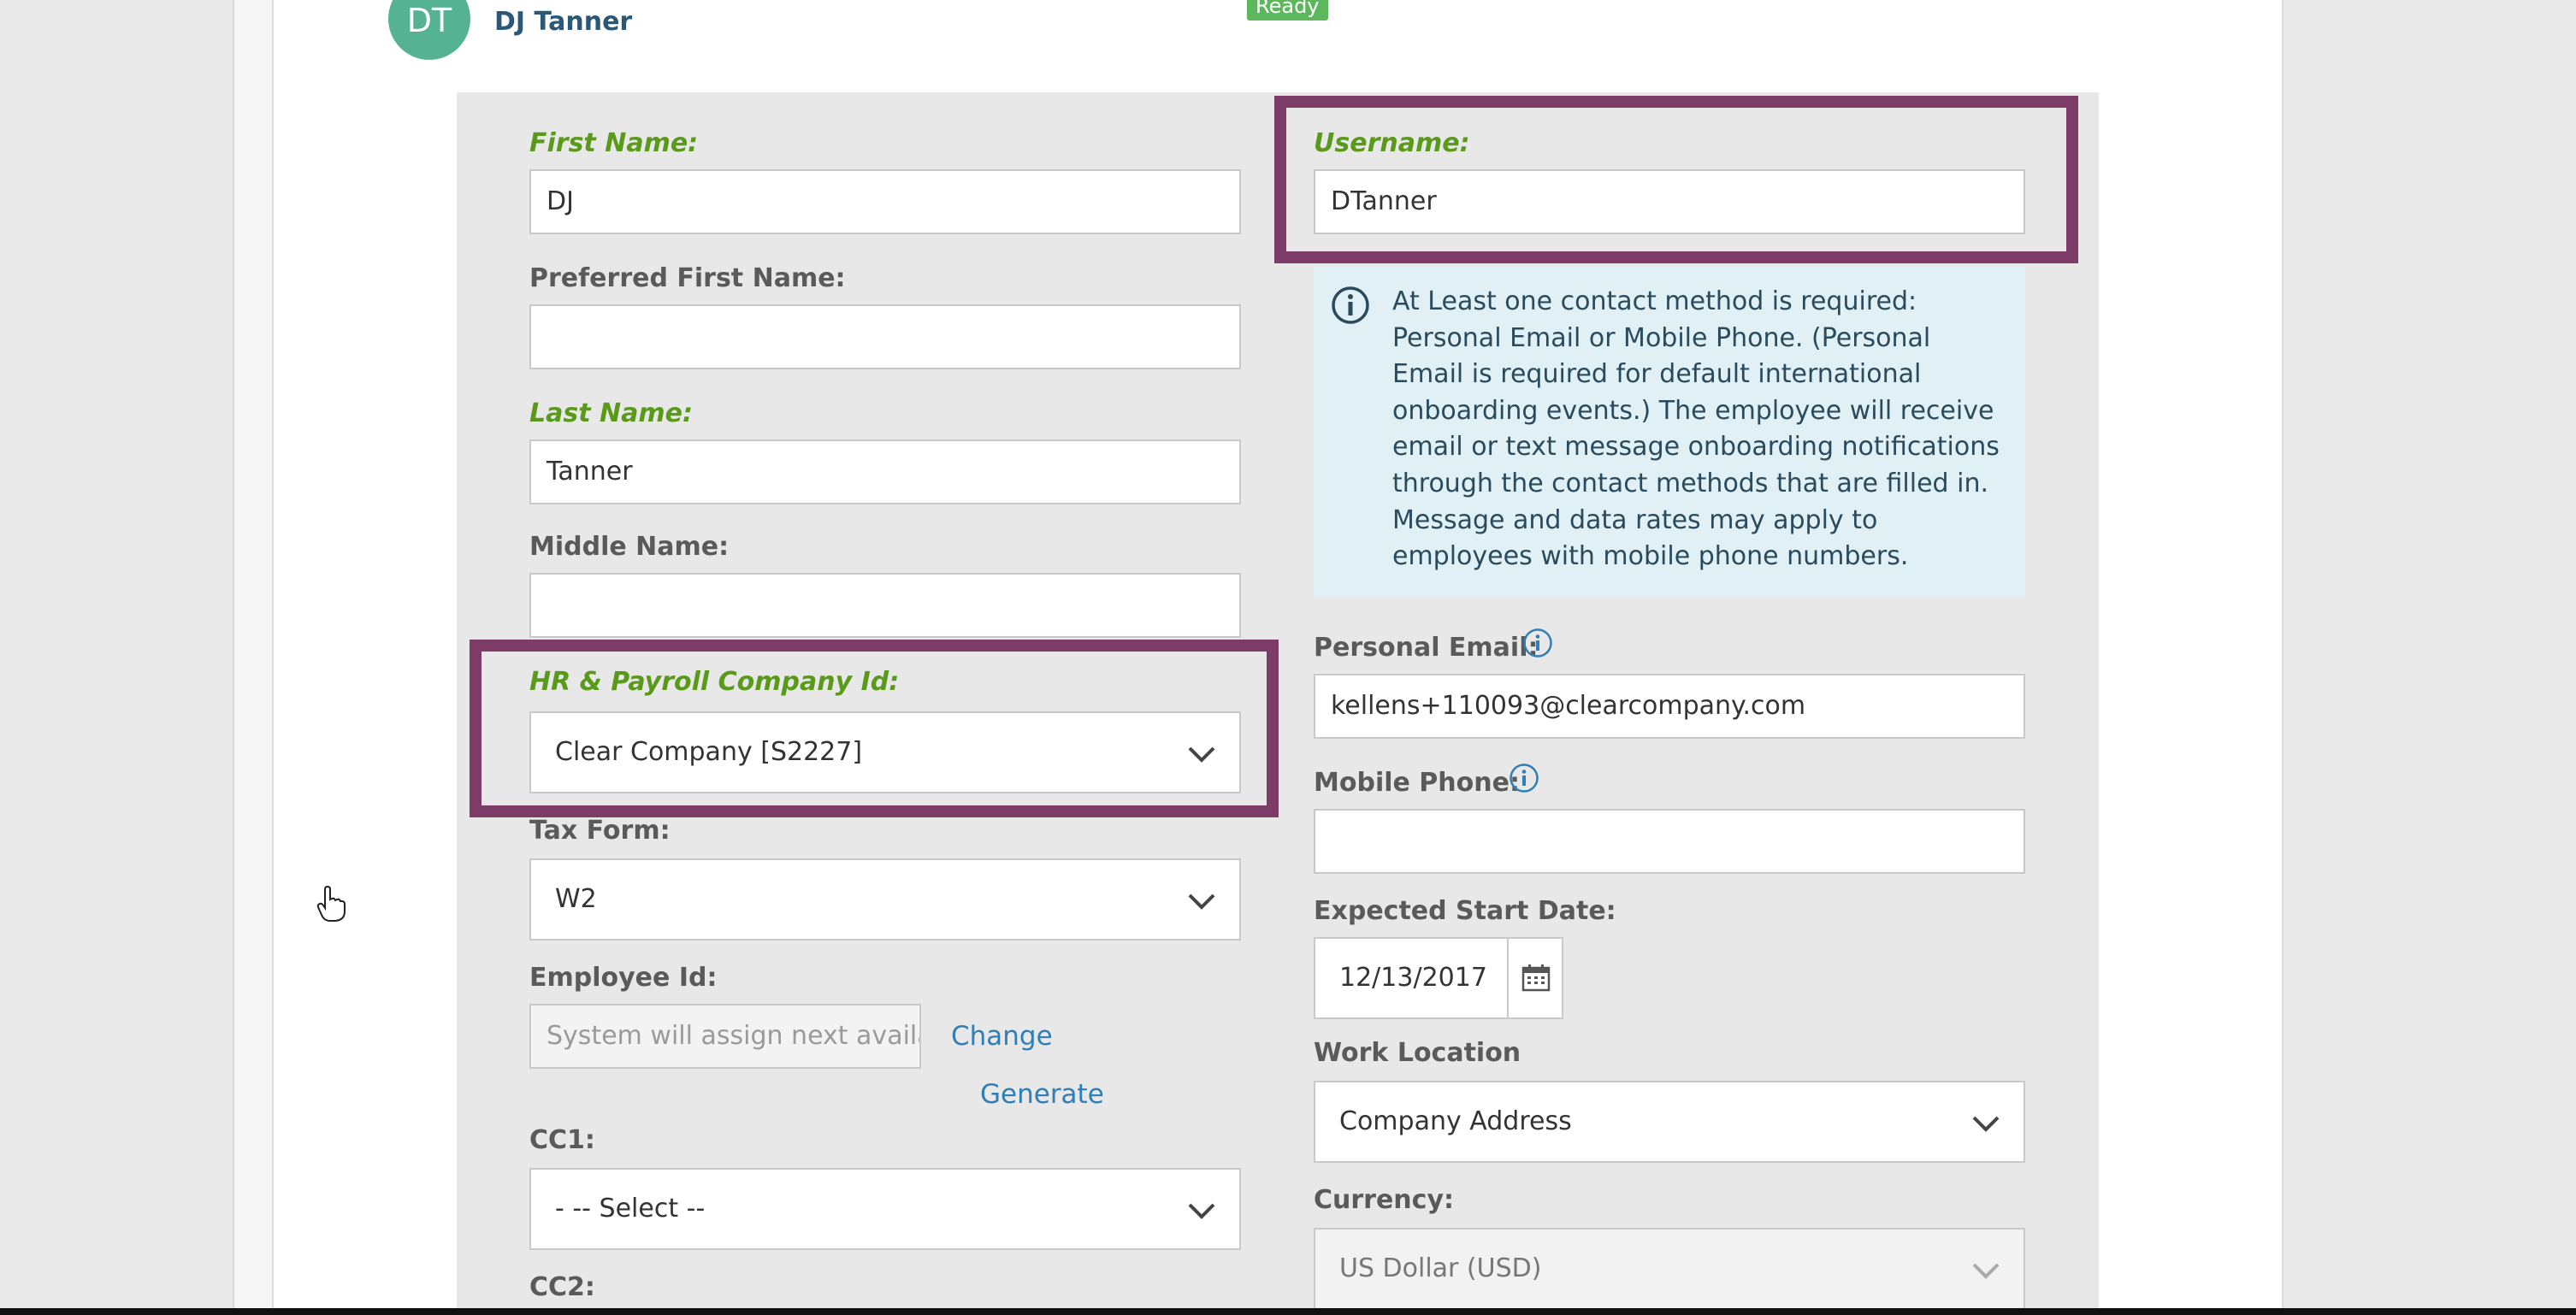  I want to click on username-label: Username:, so click(1392, 143).